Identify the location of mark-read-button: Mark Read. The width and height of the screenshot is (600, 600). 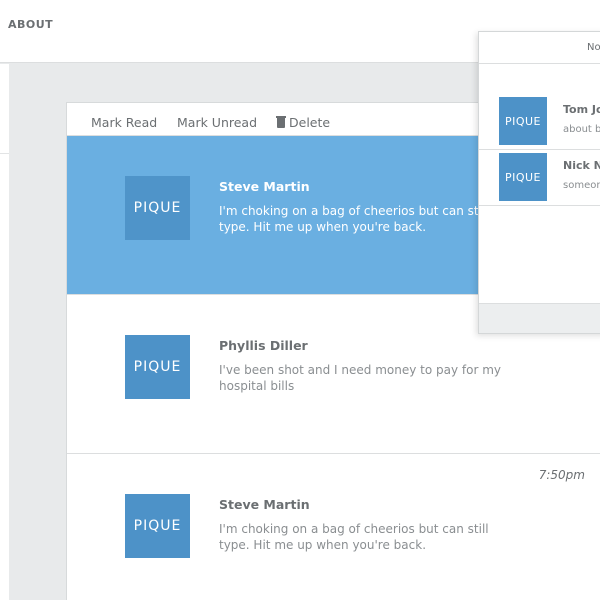
(124, 122).